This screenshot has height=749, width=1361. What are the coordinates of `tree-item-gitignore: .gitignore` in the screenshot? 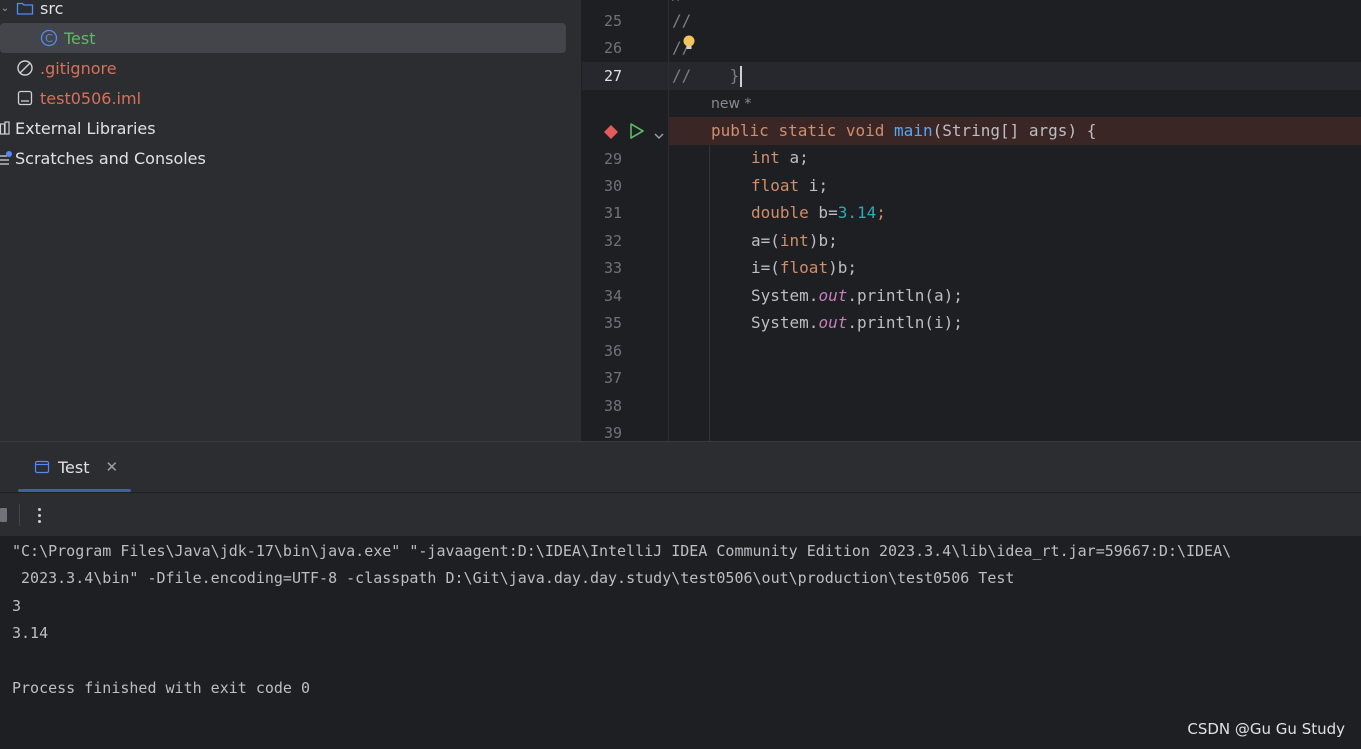 It's located at (66, 68).